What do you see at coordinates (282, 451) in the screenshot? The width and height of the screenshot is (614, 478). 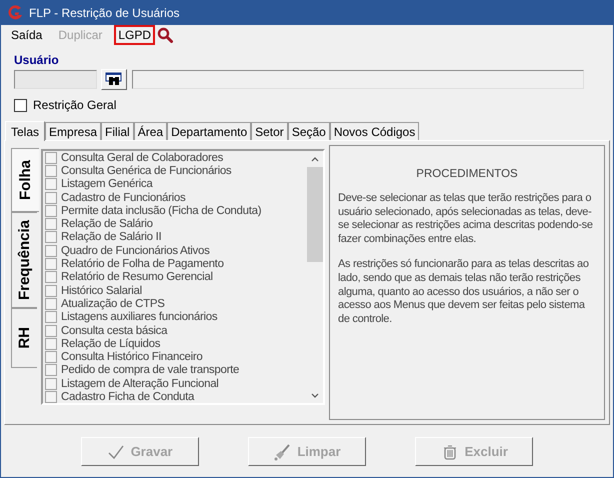 I see `broom-icon` at bounding box center [282, 451].